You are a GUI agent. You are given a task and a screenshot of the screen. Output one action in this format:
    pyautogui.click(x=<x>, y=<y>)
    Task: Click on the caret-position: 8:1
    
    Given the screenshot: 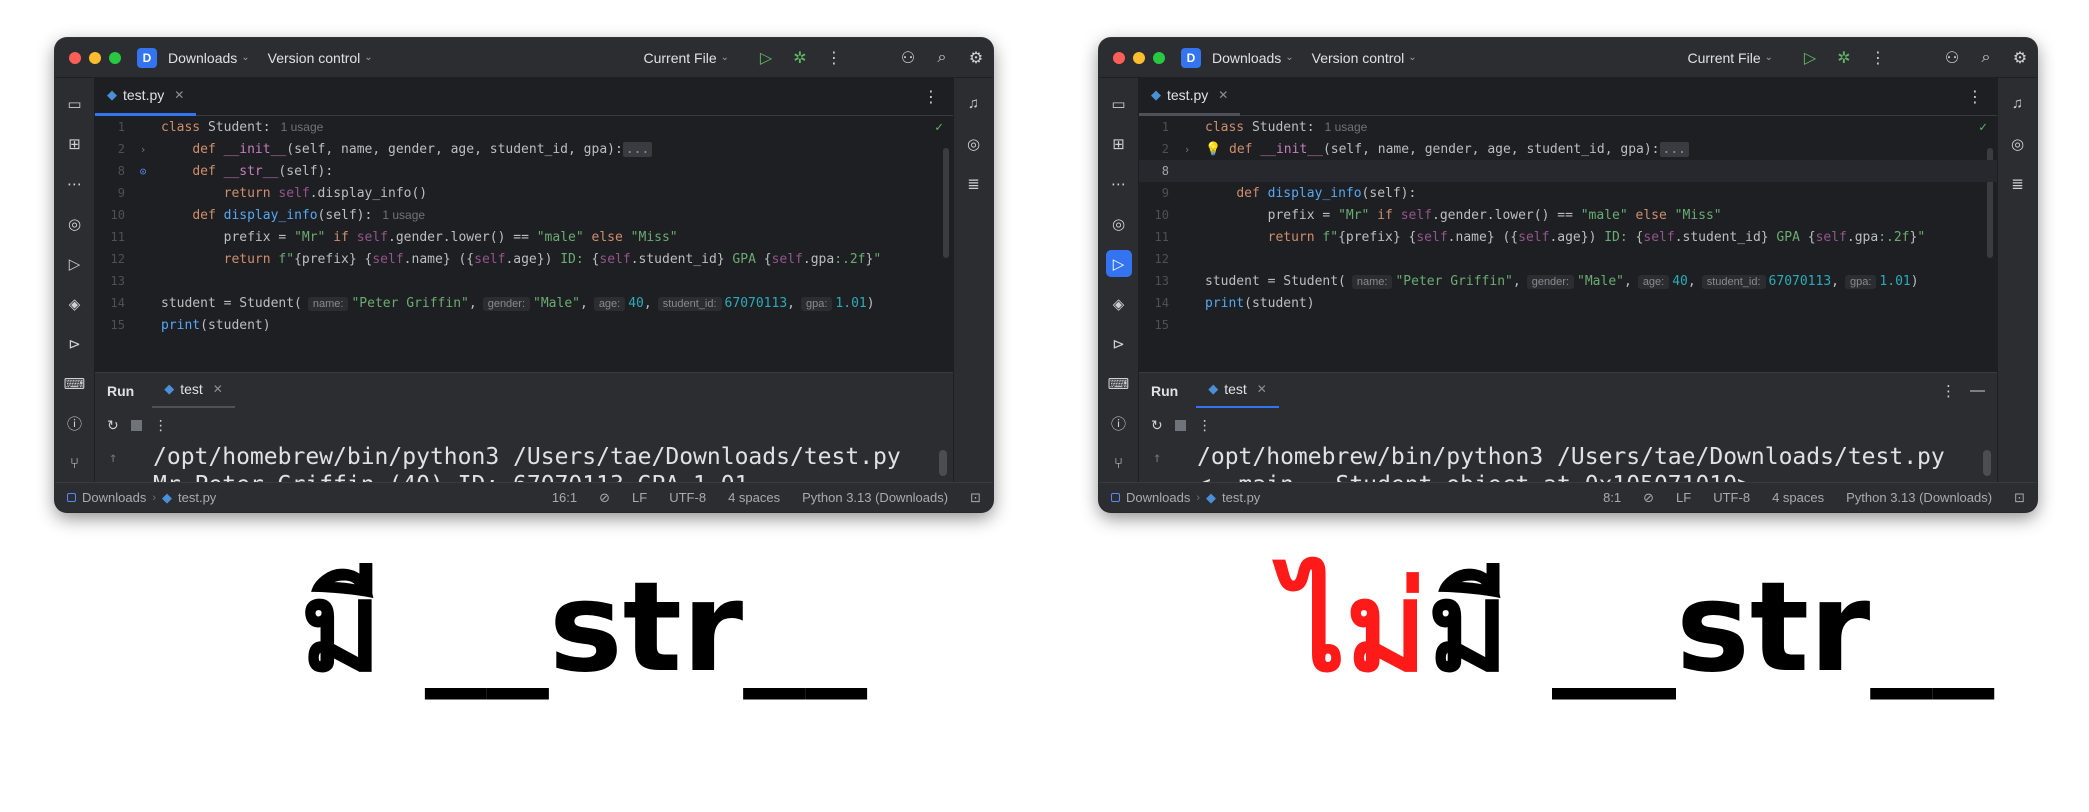 What is the action you would take?
    pyautogui.click(x=1612, y=497)
    